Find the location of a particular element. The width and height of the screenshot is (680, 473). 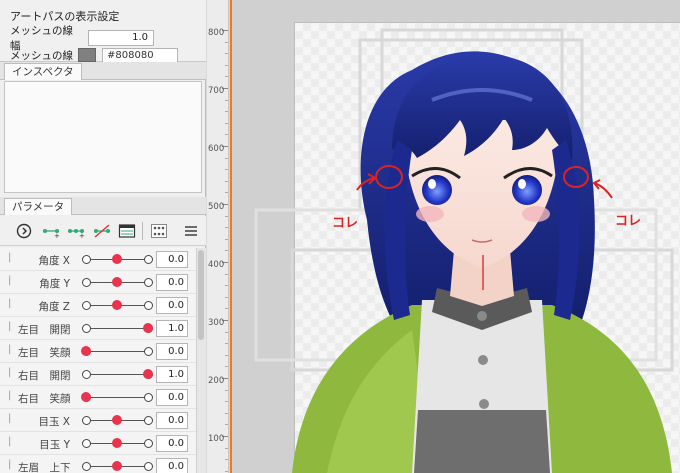

remove-keys-icon is located at coordinates (102, 231).